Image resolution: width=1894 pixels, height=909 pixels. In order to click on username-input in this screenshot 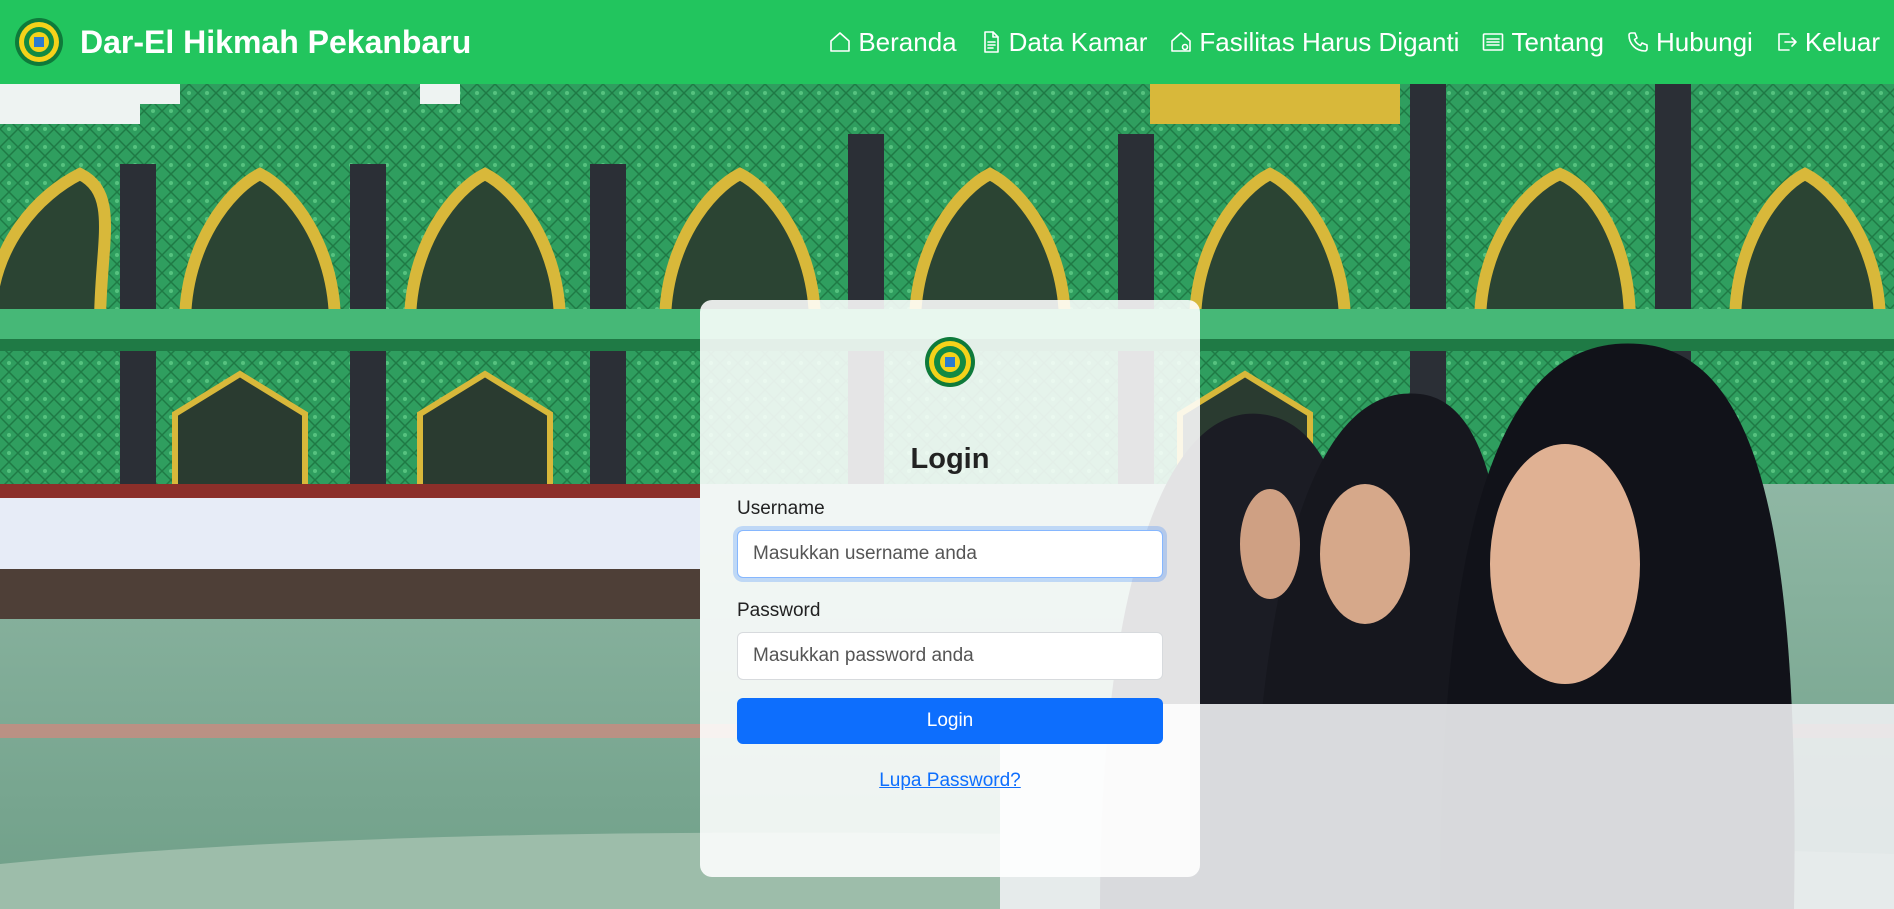, I will do `click(950, 554)`.